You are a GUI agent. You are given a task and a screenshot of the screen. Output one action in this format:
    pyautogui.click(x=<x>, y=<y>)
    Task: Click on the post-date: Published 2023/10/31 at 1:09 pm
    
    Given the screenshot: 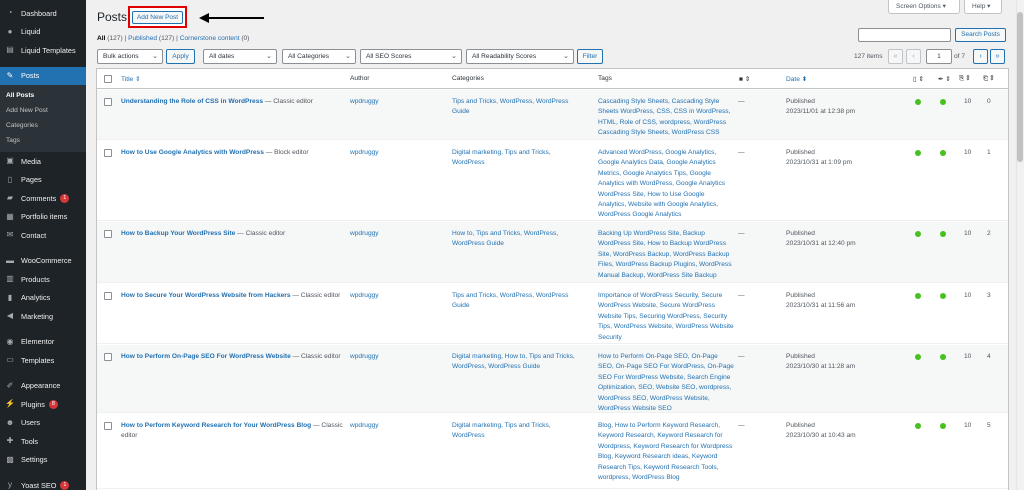 What is the action you would take?
    pyautogui.click(x=833, y=158)
    